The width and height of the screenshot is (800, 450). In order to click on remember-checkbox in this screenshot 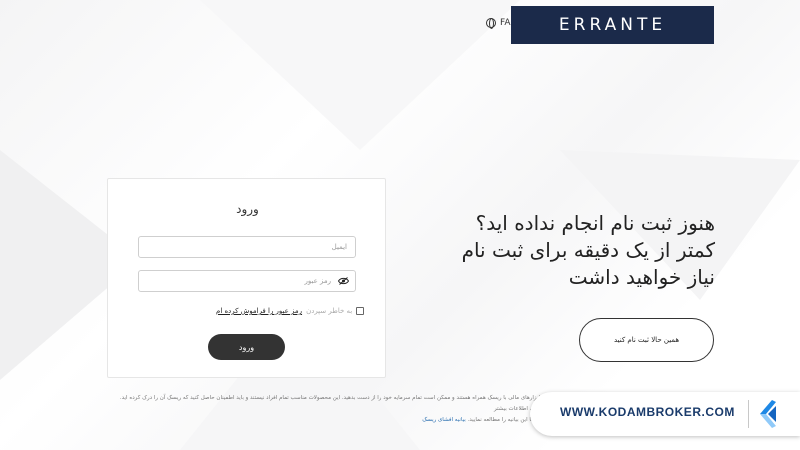, I will do `click(360, 311)`.